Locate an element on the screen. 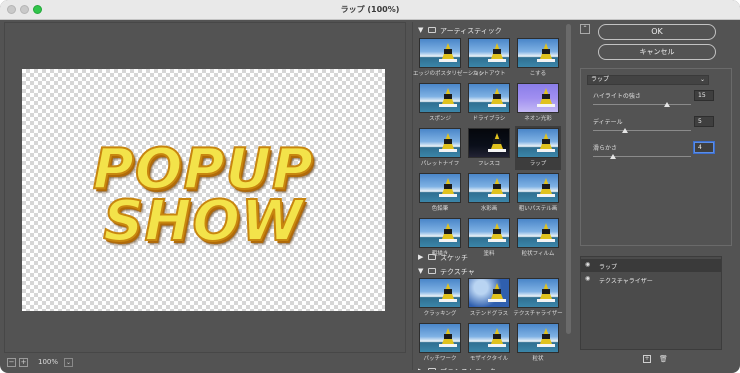  filter-select-value: ラップ is located at coordinates (600, 79).